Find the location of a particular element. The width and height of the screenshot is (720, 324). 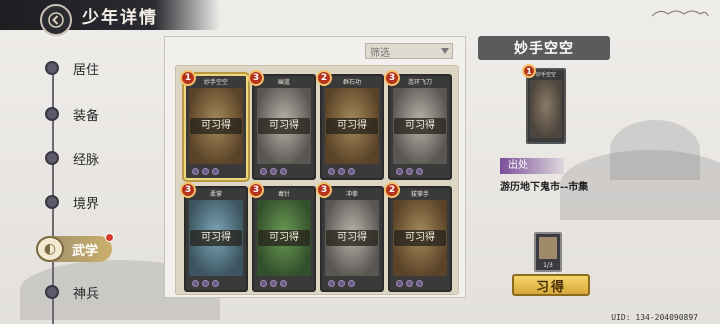

nav-item-realm: 境界 is located at coordinates (69, 202).